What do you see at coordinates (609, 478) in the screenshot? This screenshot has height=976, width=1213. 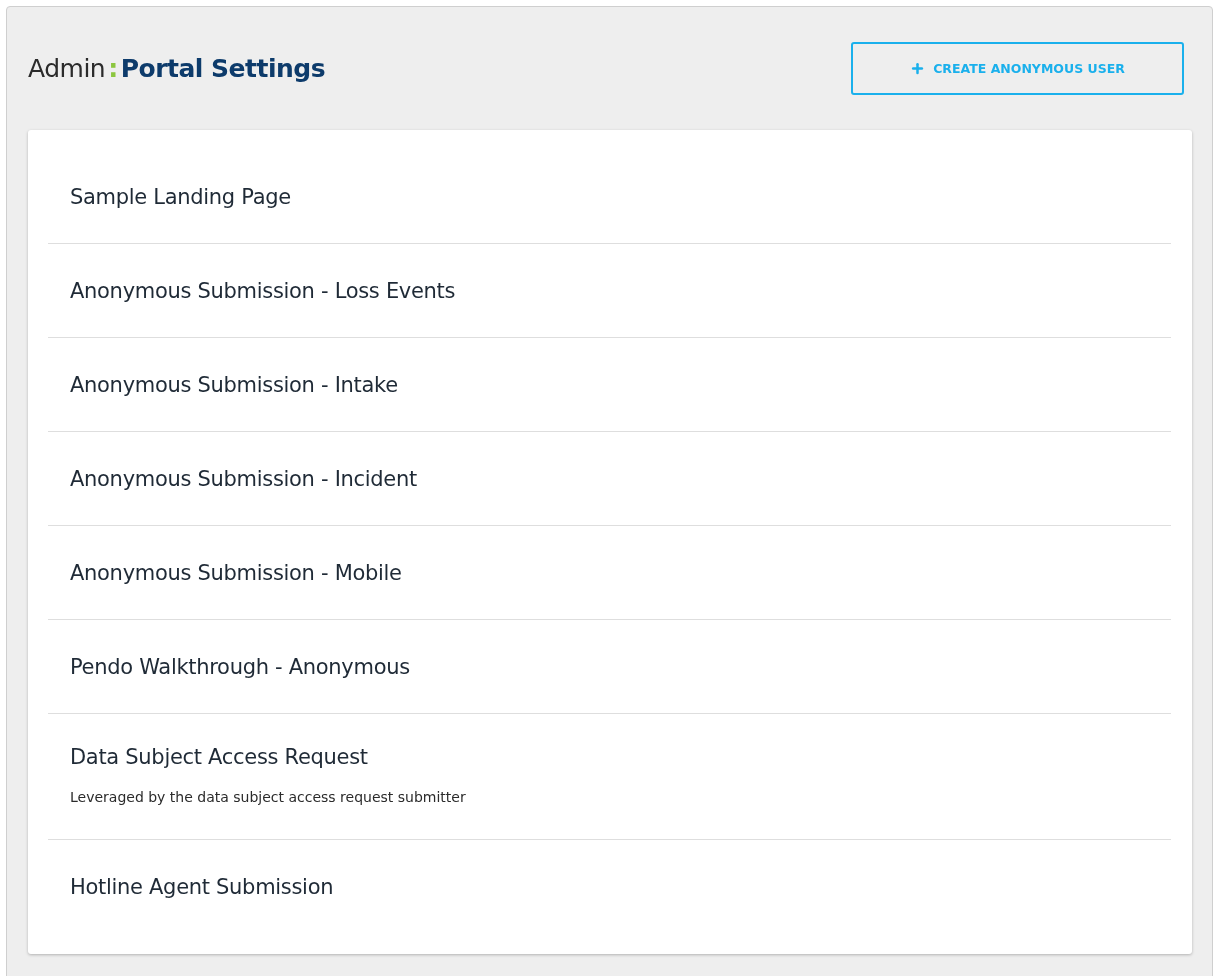 I see `portal-name: Anonymous Submission - Incident` at bounding box center [609, 478].